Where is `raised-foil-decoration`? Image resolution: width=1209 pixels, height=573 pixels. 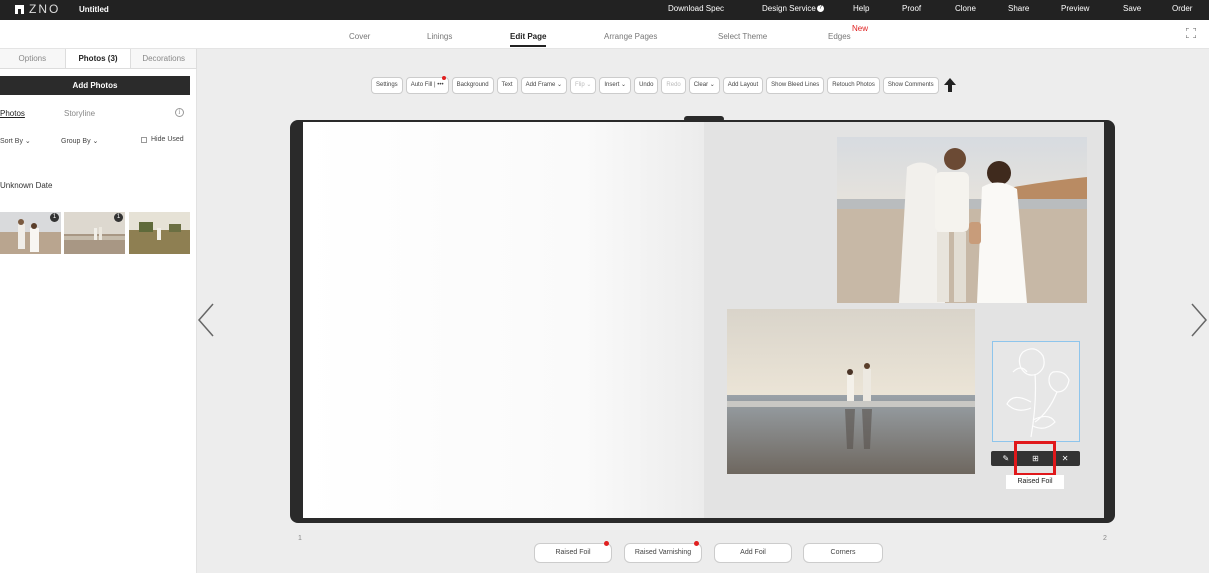
raised-foil-decoration is located at coordinates (1036, 391).